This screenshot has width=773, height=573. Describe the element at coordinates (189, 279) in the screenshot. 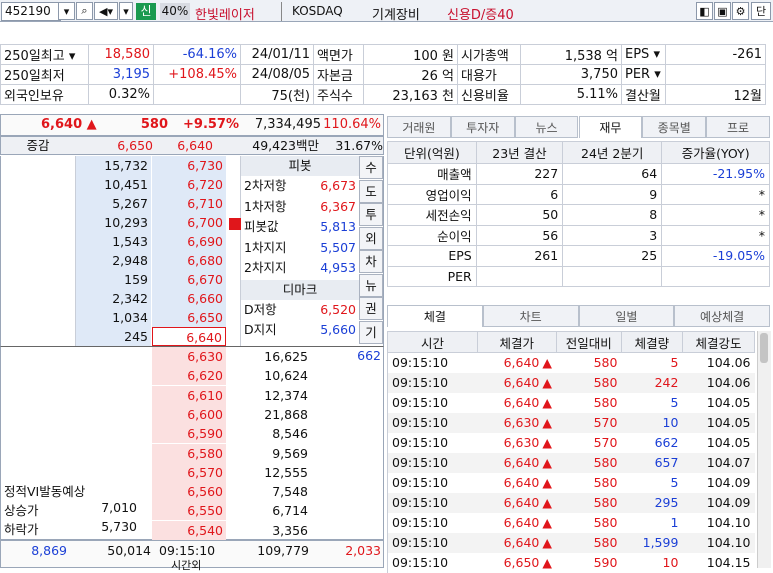

I see `sell-price: 6,670` at that location.